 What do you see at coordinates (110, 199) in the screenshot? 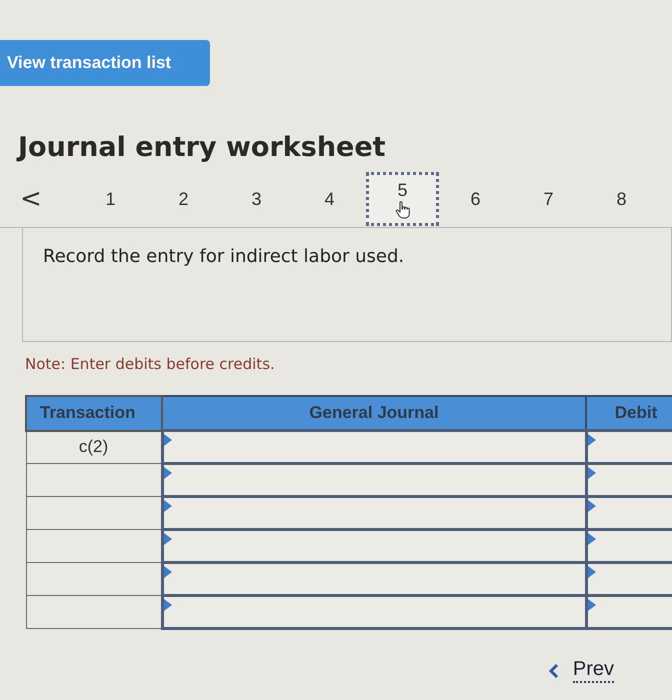
I see `step-tab: 1` at bounding box center [110, 199].